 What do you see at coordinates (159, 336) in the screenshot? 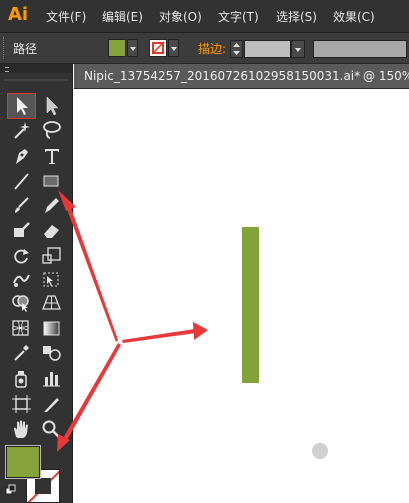
I see `arrow-to-canvas` at bounding box center [159, 336].